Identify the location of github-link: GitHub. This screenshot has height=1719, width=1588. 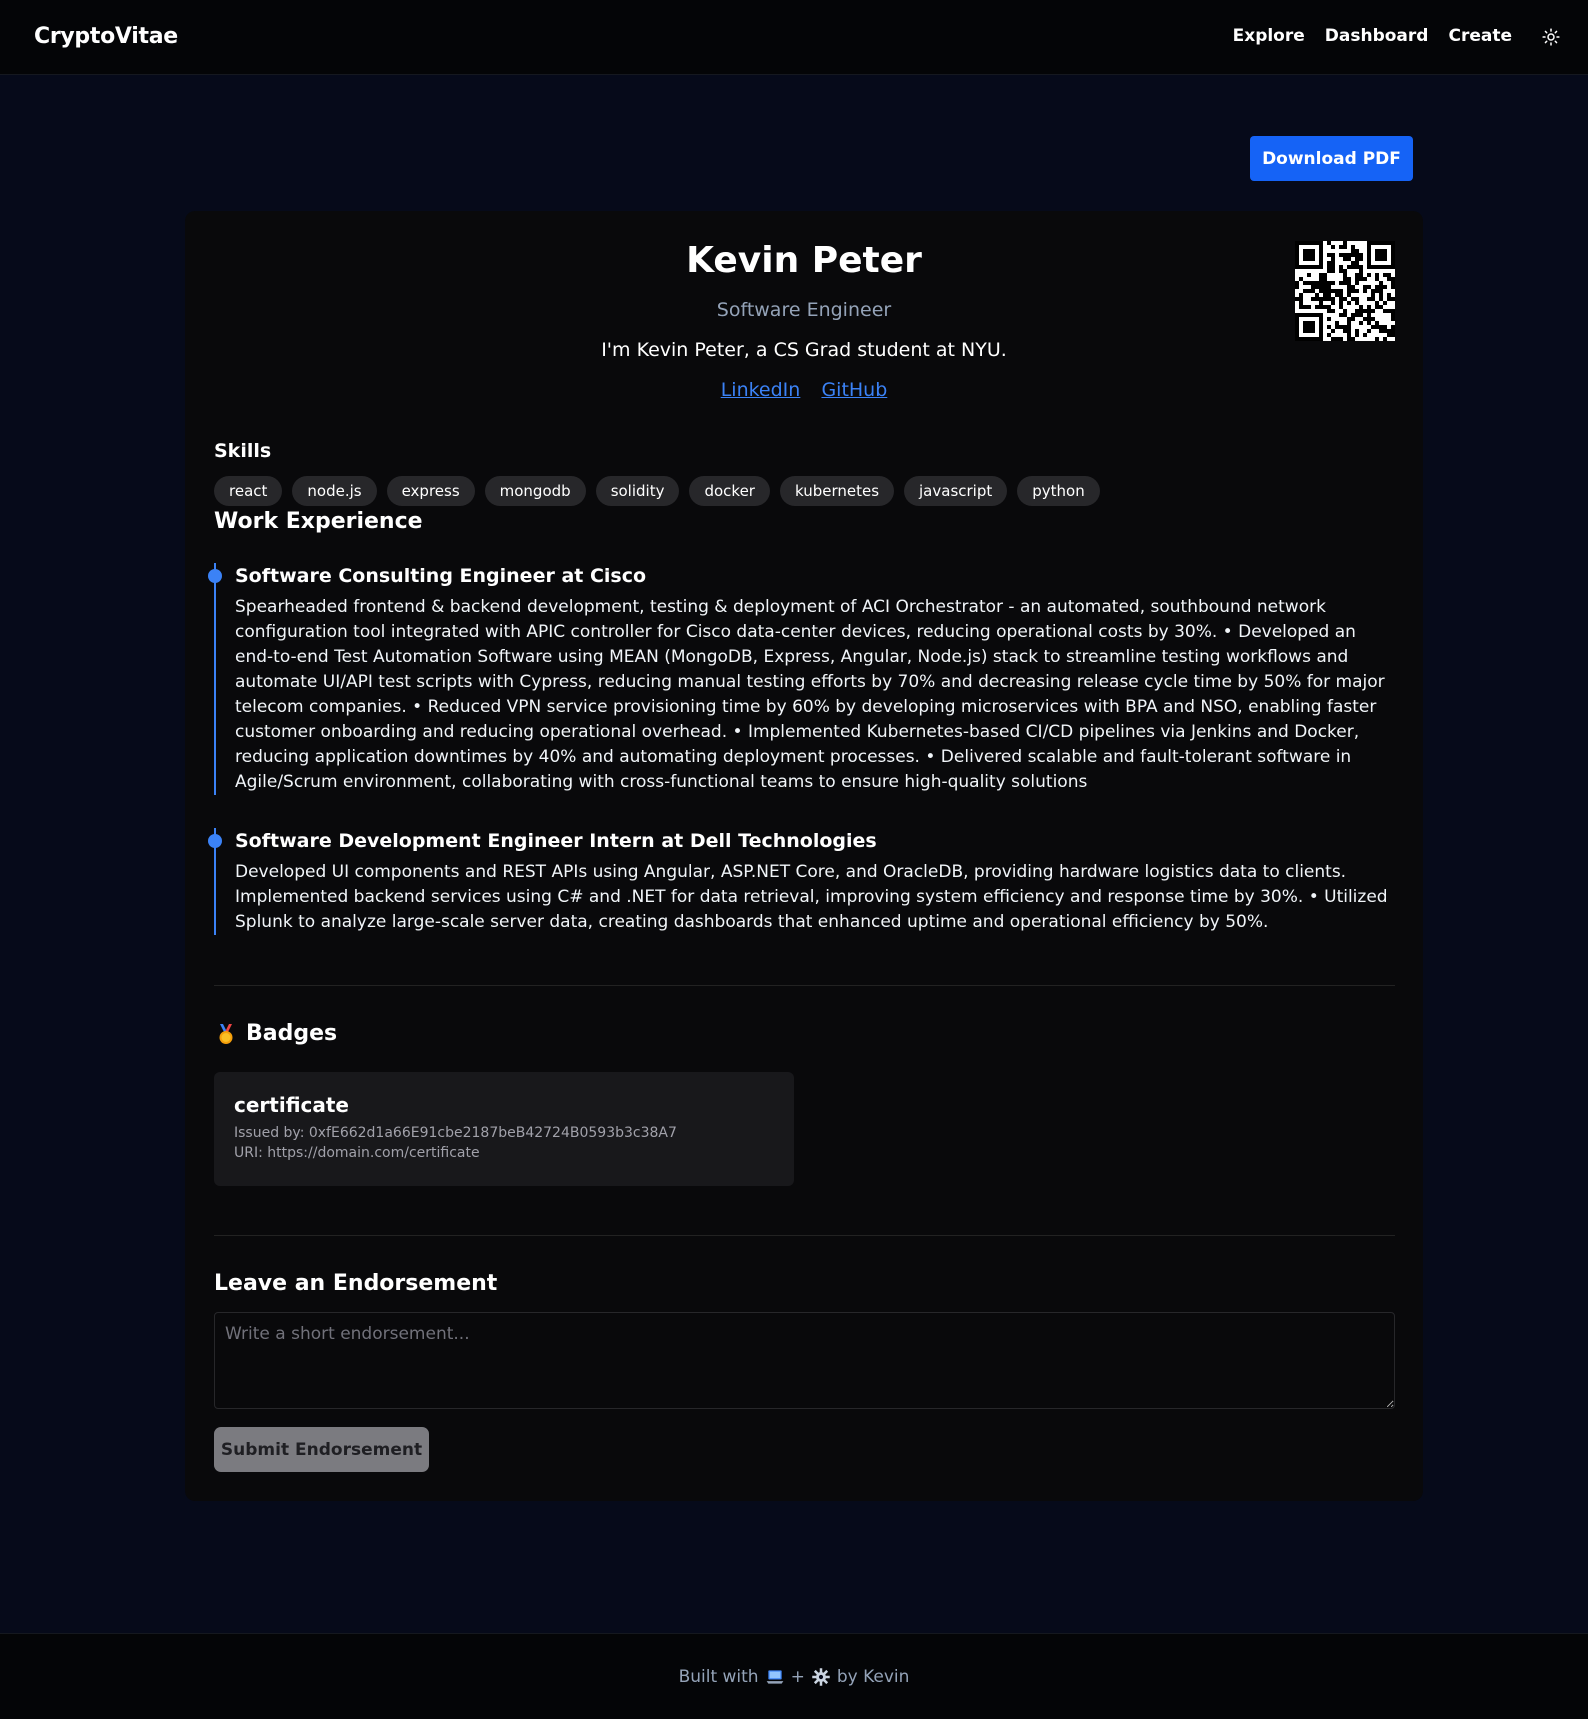
(854, 390).